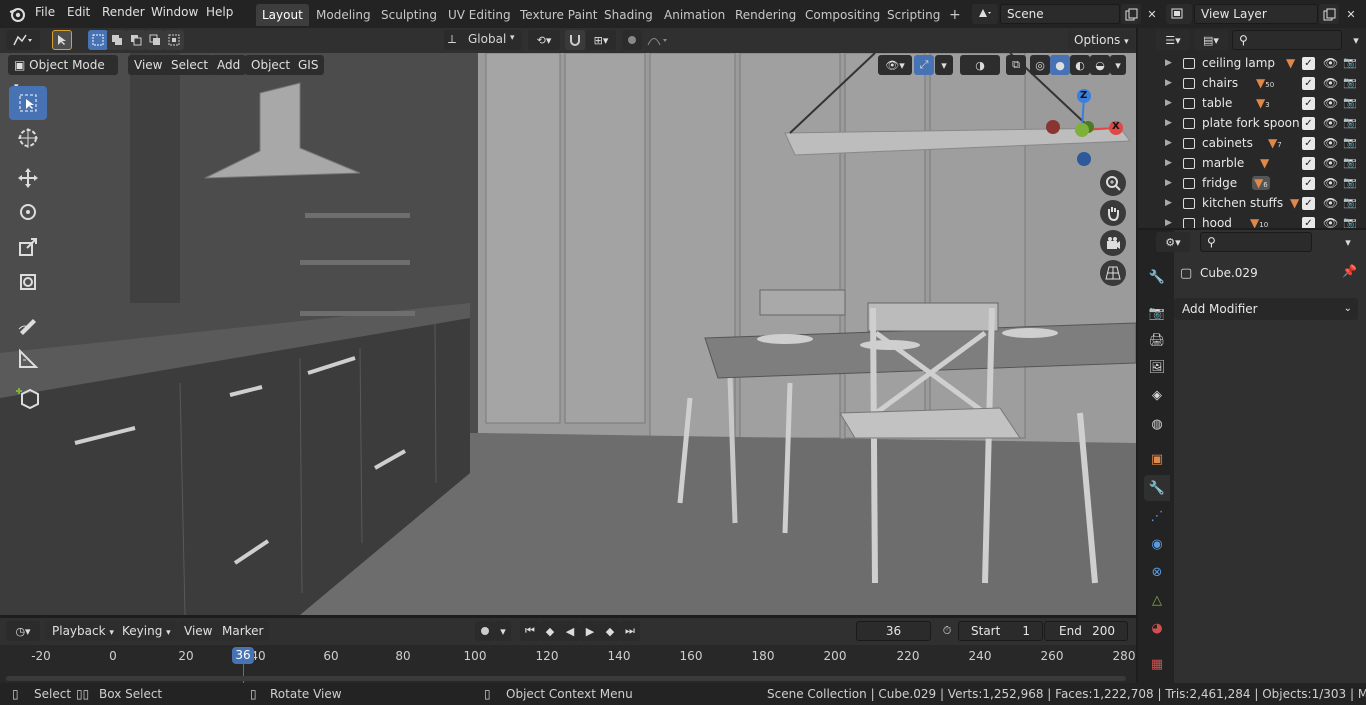  Describe the element at coordinates (1173, 242) in the screenshot. I see `properties-editor-type-icon: ⚙▾` at that location.